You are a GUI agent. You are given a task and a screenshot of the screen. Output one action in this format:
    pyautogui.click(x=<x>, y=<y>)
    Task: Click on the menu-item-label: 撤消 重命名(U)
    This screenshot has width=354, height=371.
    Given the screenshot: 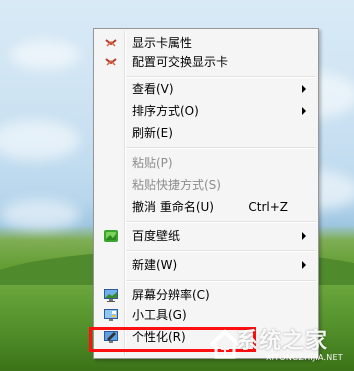 What is the action you would take?
    pyautogui.click(x=173, y=207)
    